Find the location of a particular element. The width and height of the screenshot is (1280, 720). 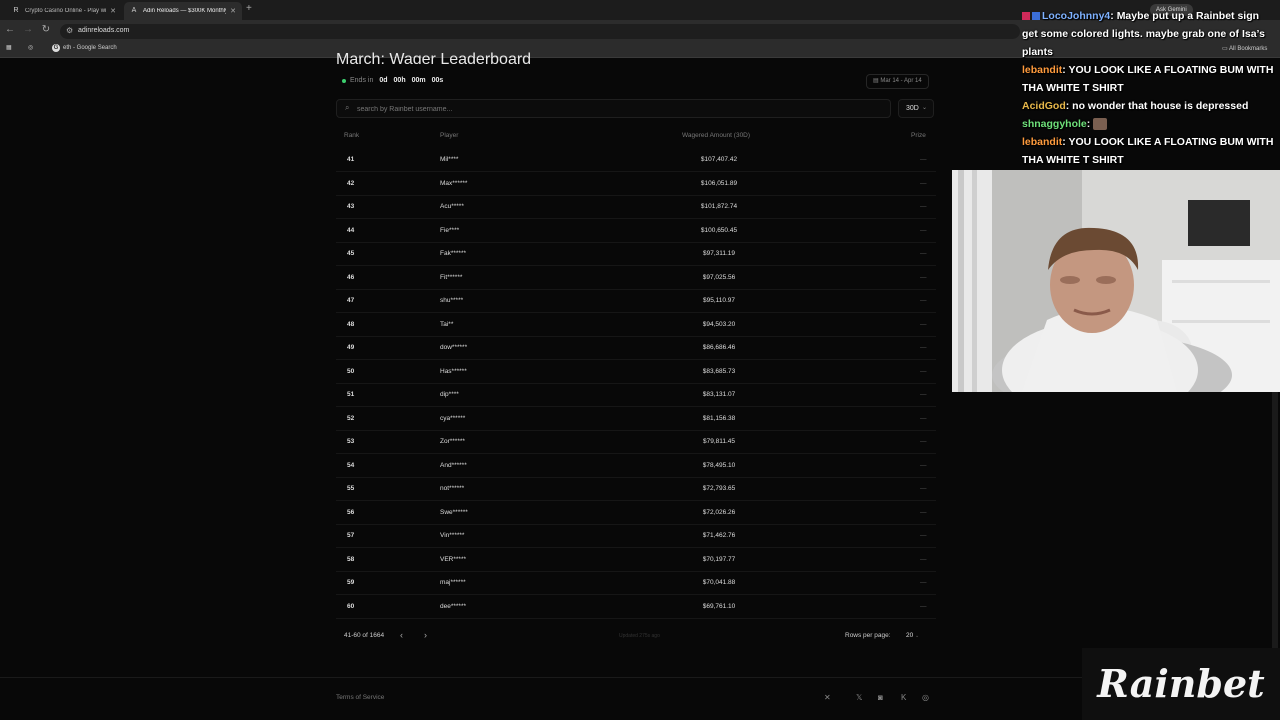

instagram-icon: ◎ is located at coordinates (925, 697).